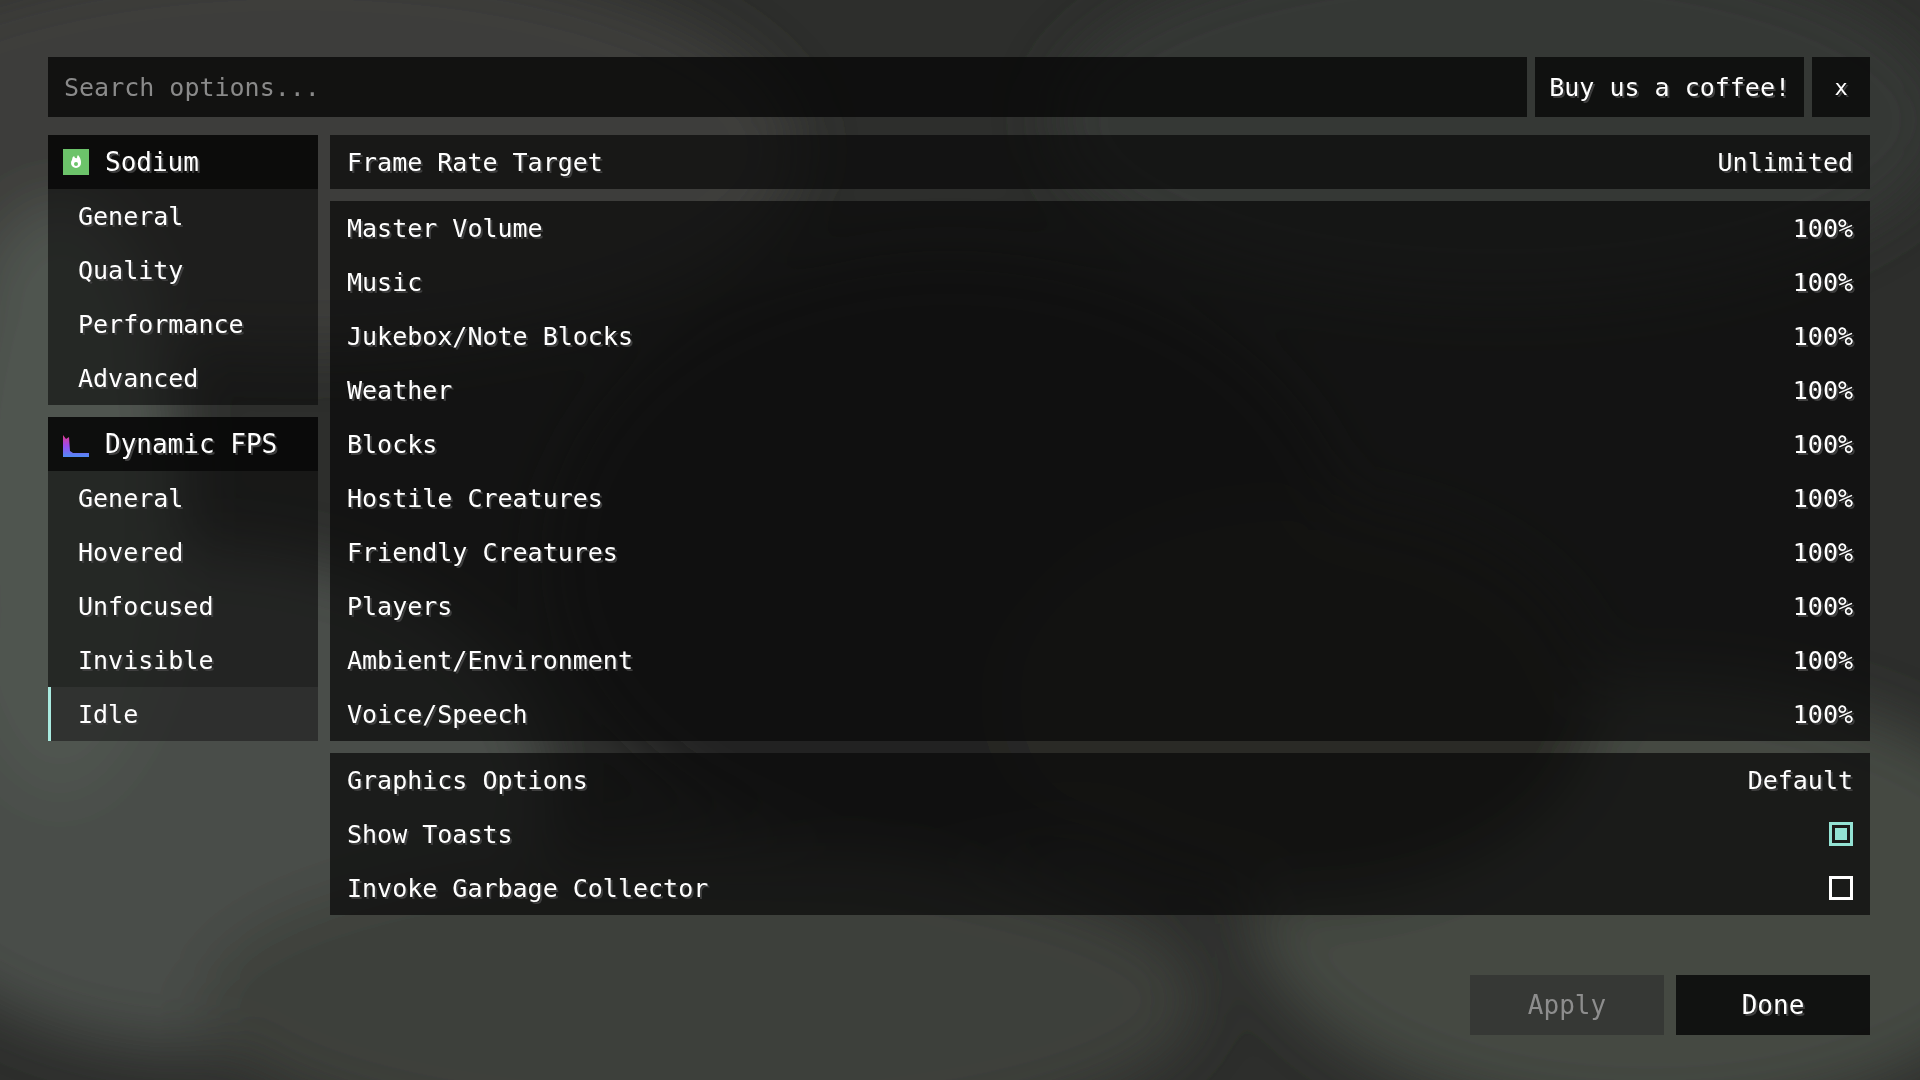  I want to click on option-label: Music, so click(385, 282).